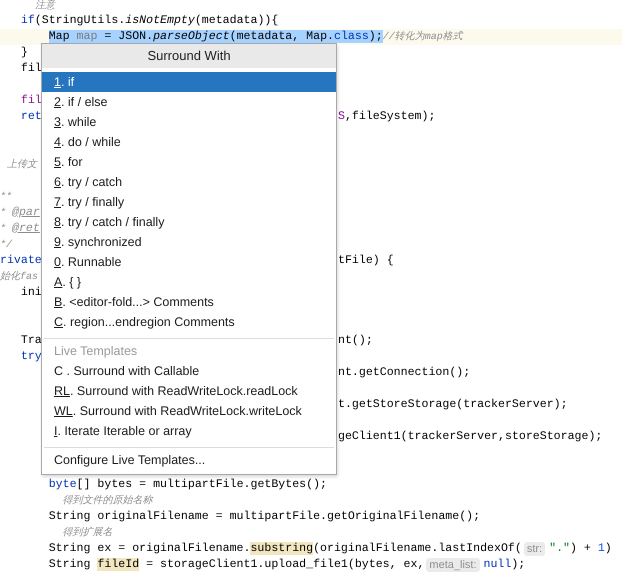  Describe the element at coordinates (20, 212) in the screenshot. I see `code-text: * @par` at that location.